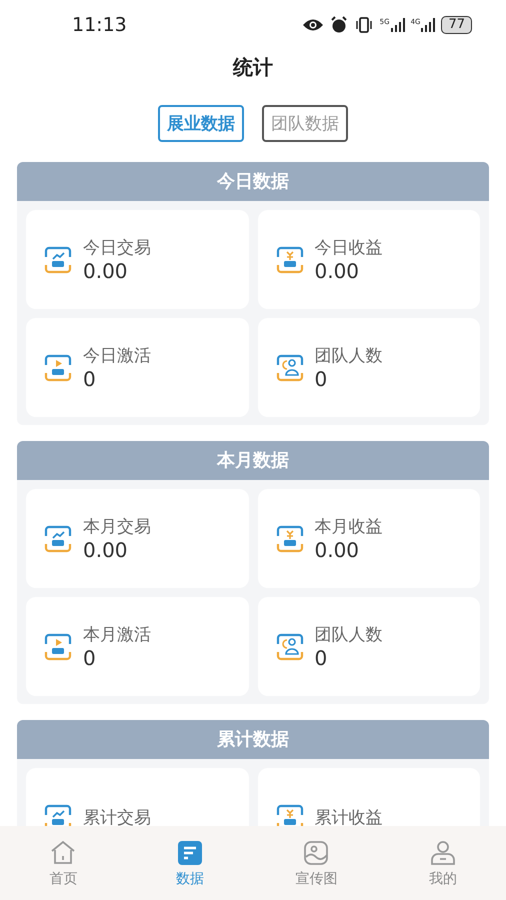 The height and width of the screenshot is (900, 506). Describe the element at coordinates (305, 123) in the screenshot. I see `tab: 团队数据` at that location.